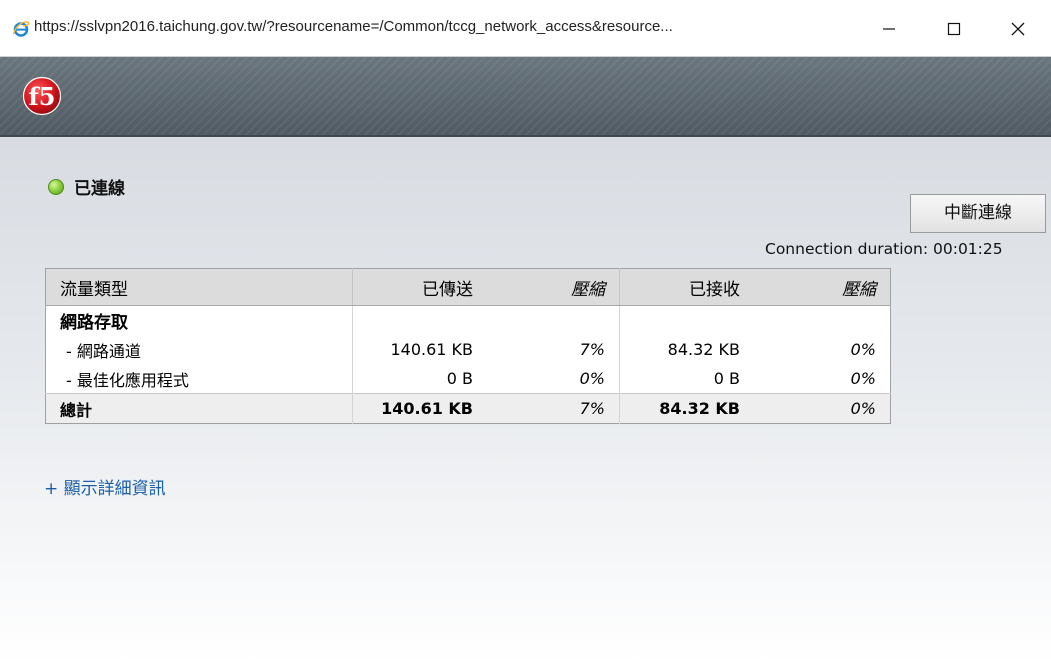 The image size is (1051, 664). What do you see at coordinates (199, 287) in the screenshot?
I see `header-traffic-type: 流量類型` at bounding box center [199, 287].